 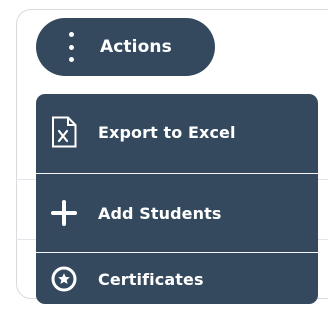 I want to click on excel-file-icon, so click(x=64, y=132).